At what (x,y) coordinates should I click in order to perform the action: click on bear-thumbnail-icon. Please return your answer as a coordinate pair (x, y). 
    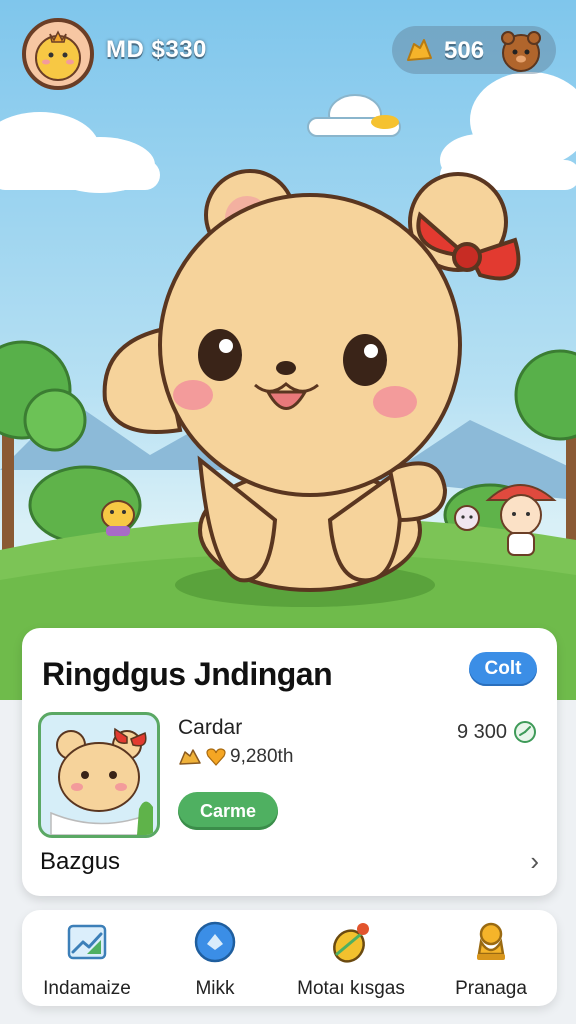
    Looking at the image, I should click on (101, 781).